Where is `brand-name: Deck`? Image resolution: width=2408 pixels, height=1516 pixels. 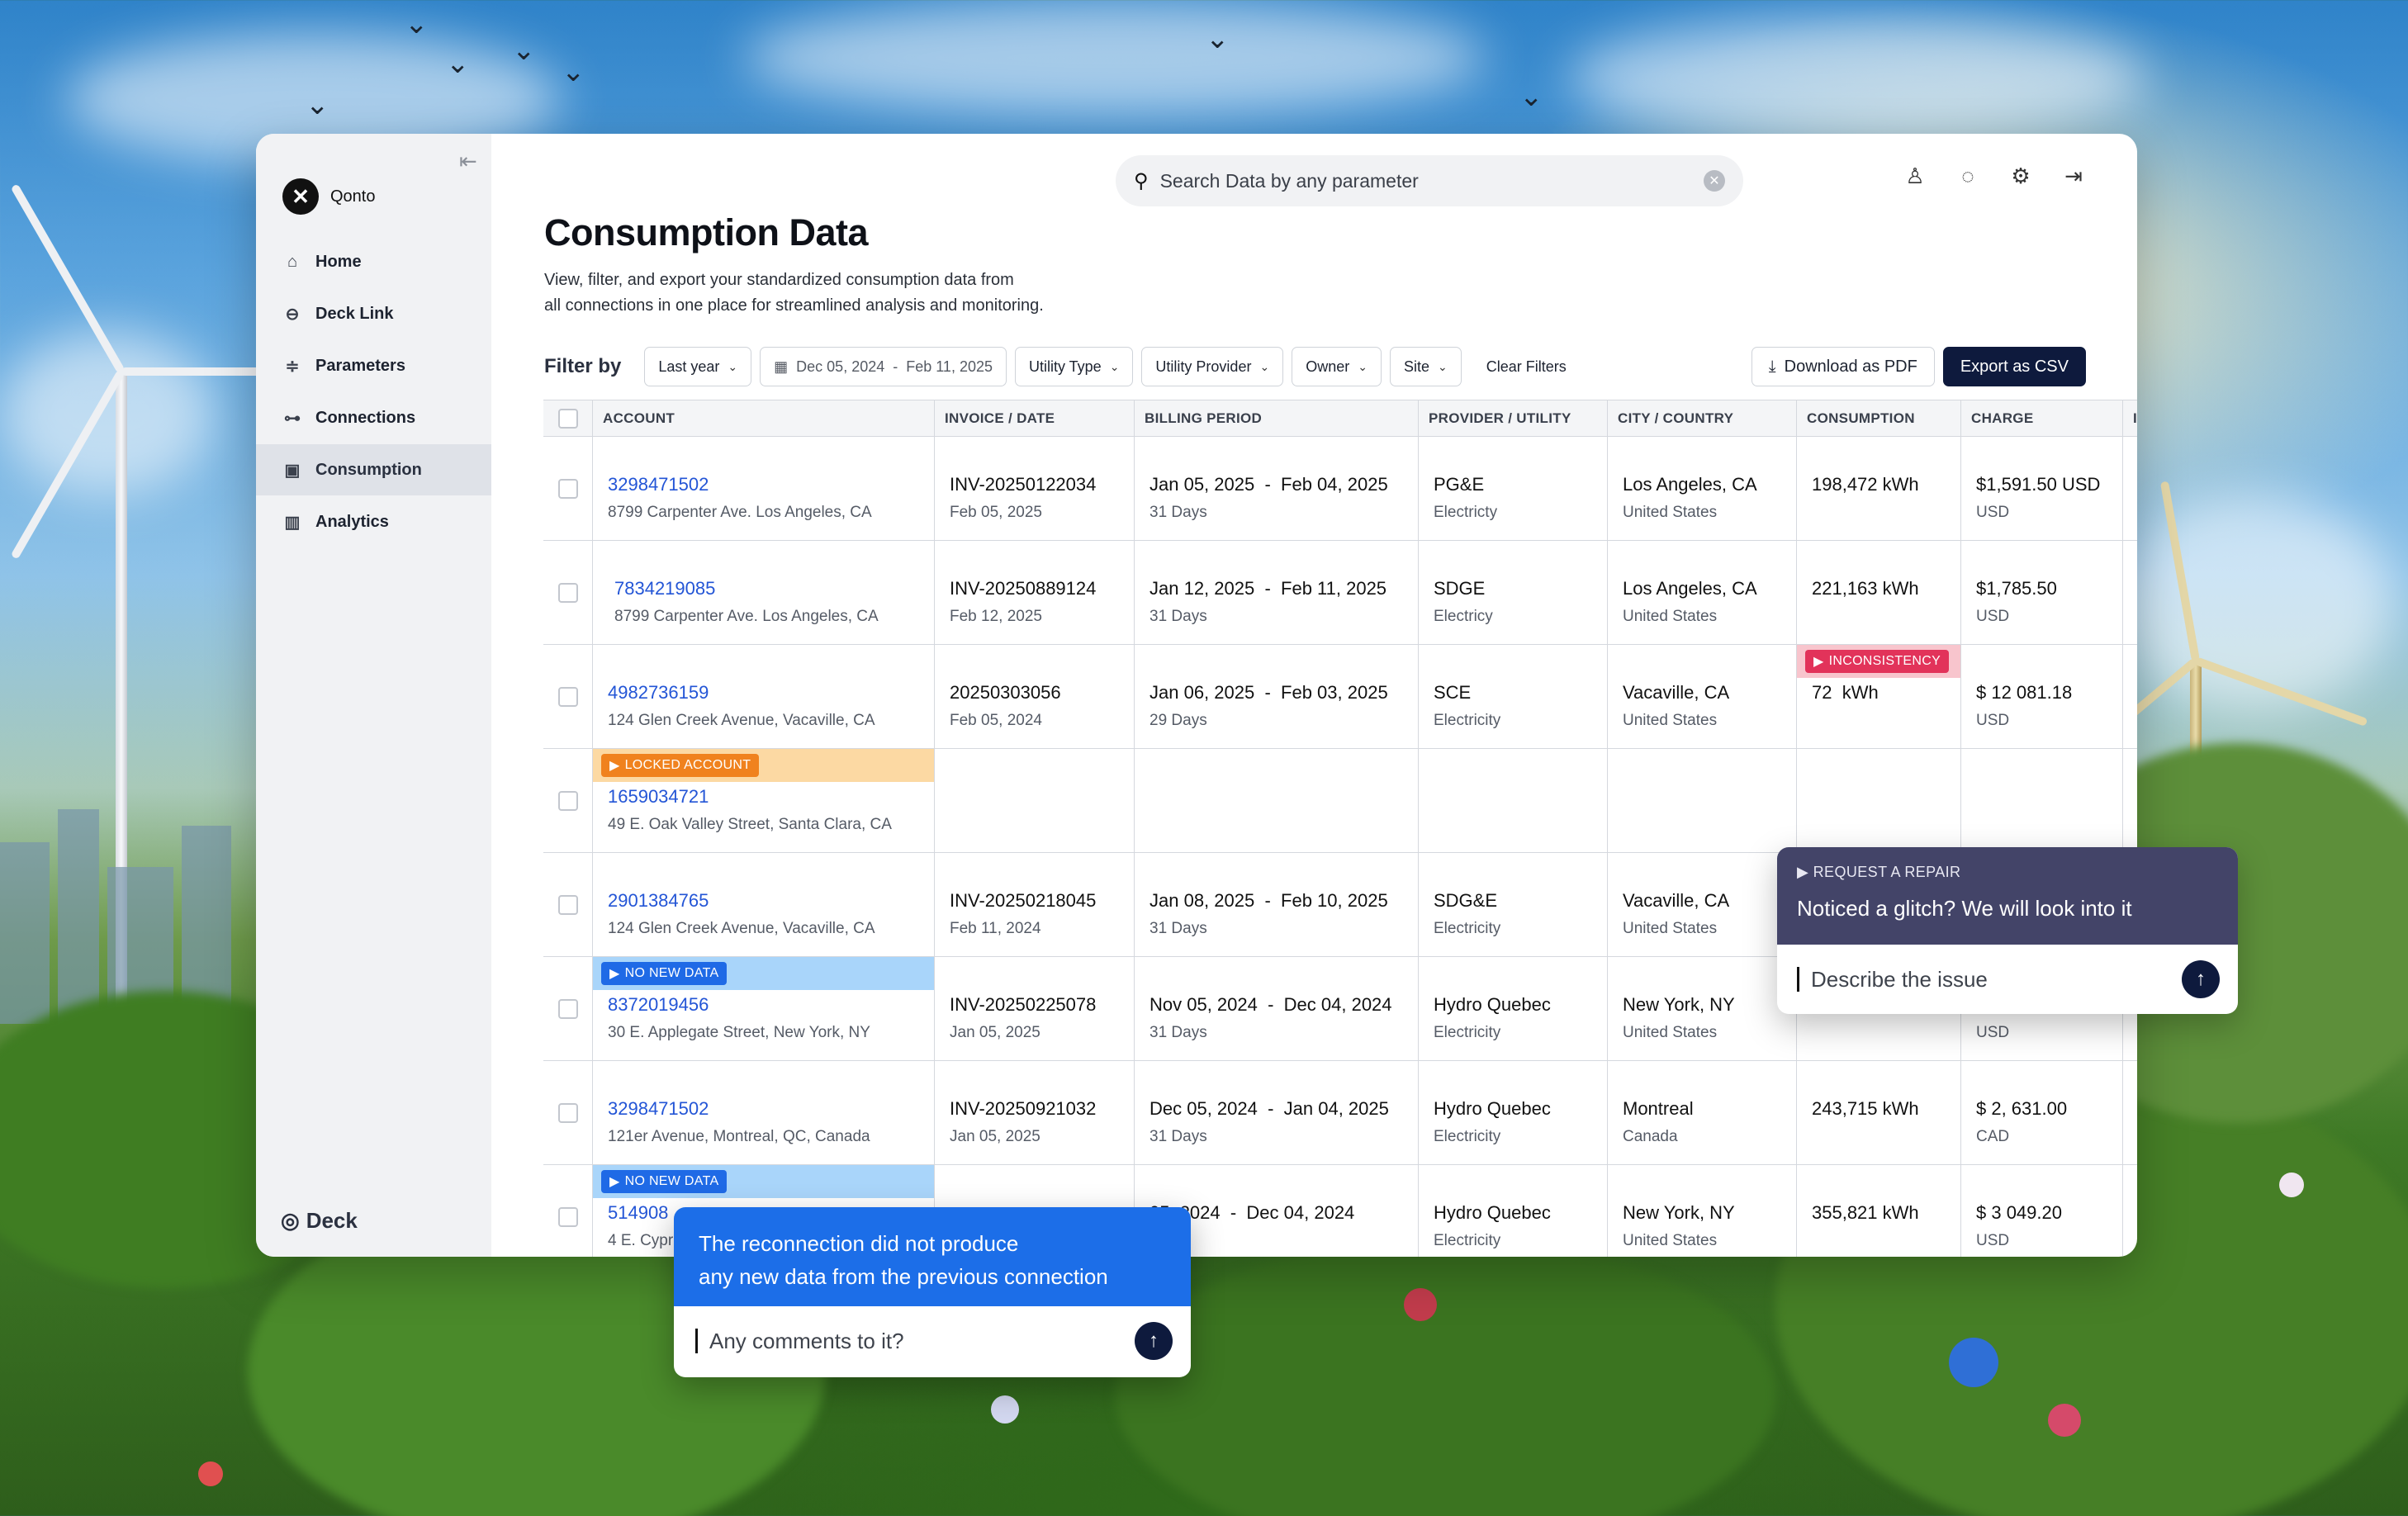 brand-name: Deck is located at coordinates (332, 1220).